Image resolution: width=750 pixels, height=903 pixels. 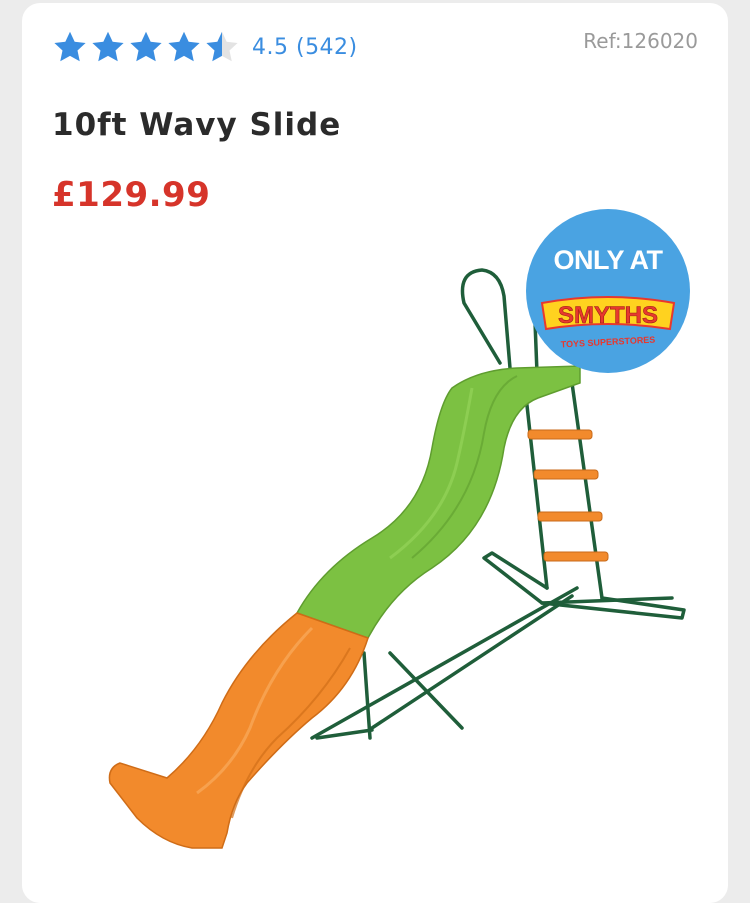 What do you see at coordinates (197, 125) in the screenshot?
I see `product-title: 10ft Wavy Slide` at bounding box center [197, 125].